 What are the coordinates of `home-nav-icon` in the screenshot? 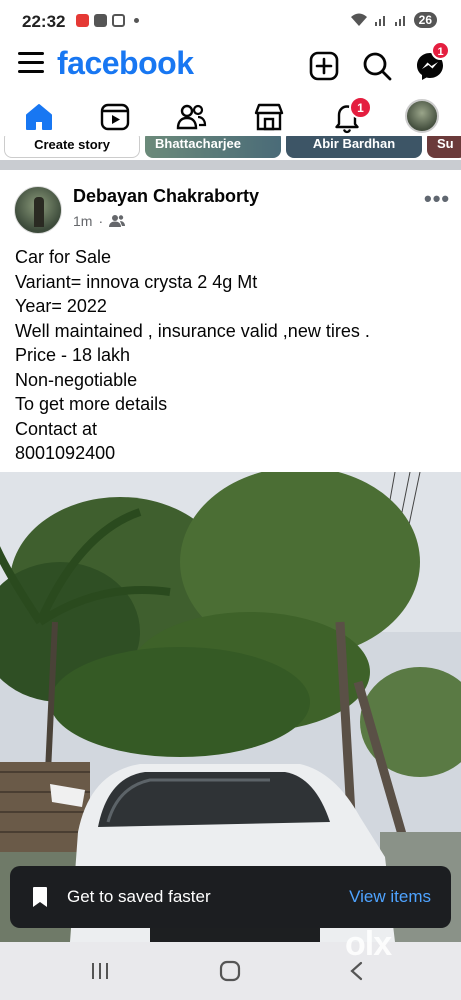 It's located at (230, 971).